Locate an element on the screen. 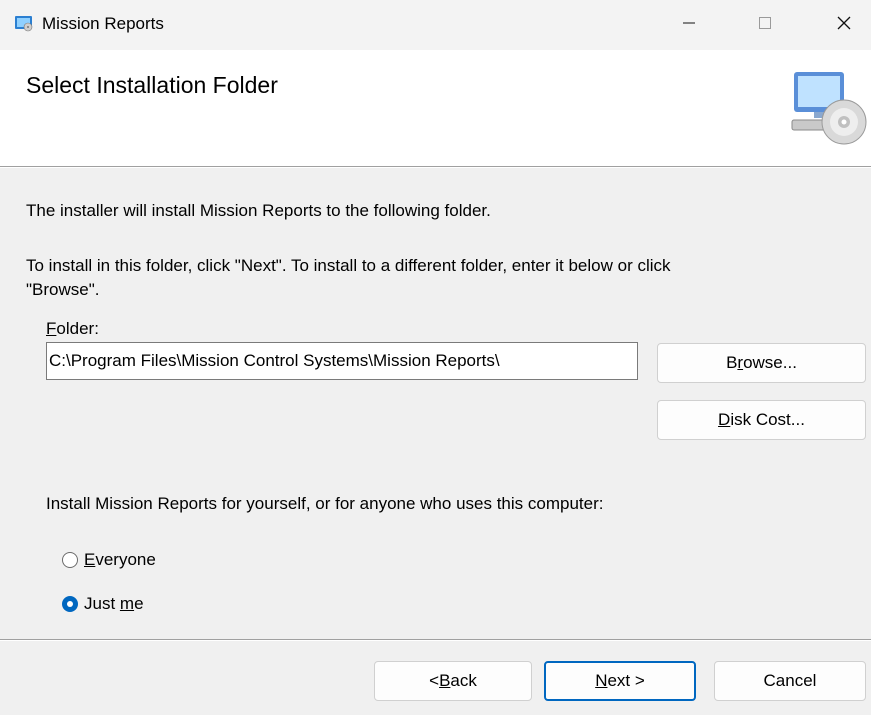 Image resolution: width=871 pixels, height=715 pixels. radio-everyone-accel: E is located at coordinates (90, 559).